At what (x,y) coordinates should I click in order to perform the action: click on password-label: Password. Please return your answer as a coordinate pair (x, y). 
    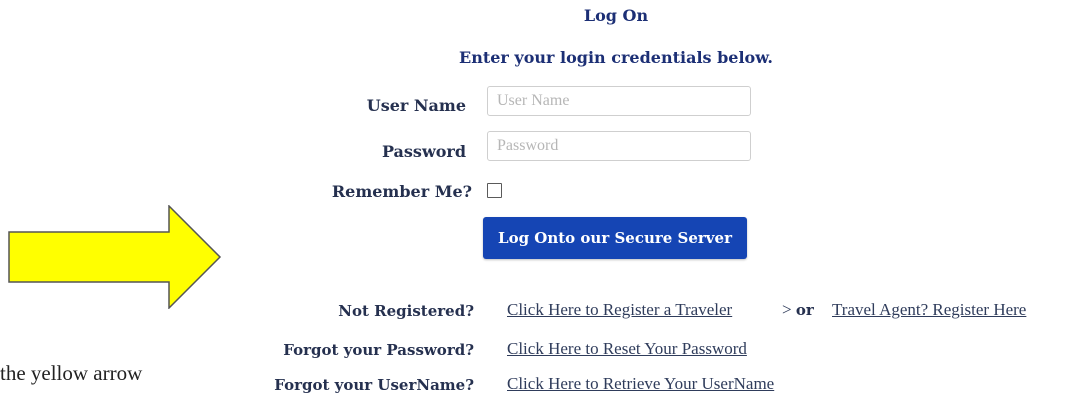
    Looking at the image, I should click on (423, 151).